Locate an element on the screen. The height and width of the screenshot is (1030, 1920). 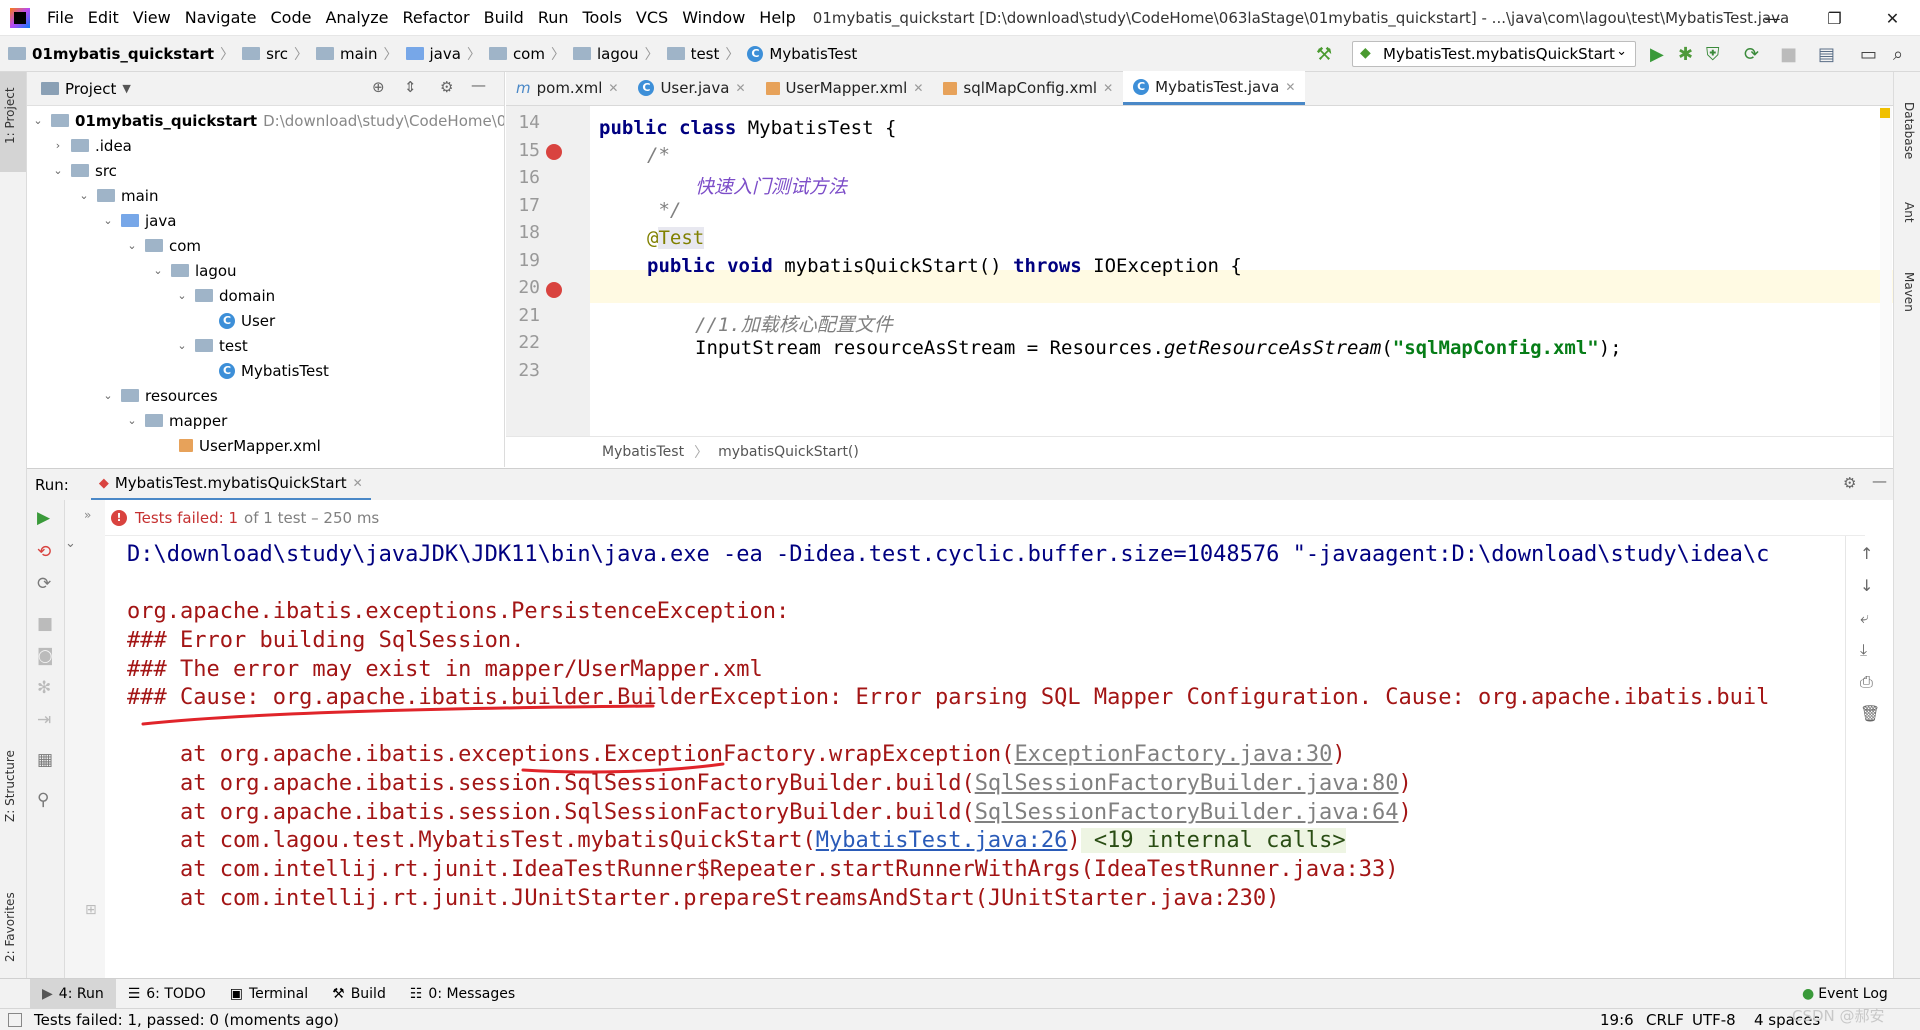
run-icon: ▶ is located at coordinates (1657, 54).